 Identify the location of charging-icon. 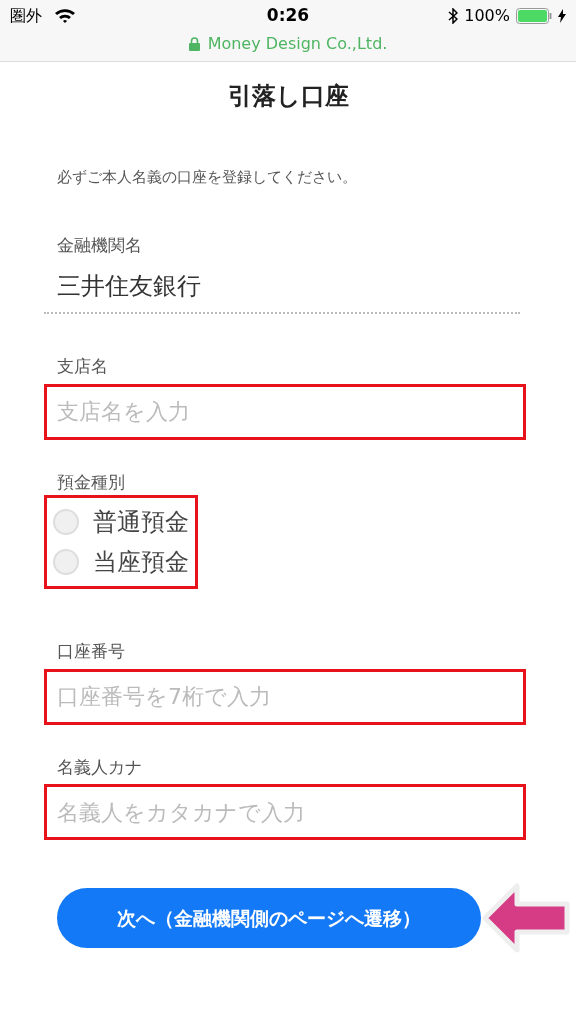
(562, 16).